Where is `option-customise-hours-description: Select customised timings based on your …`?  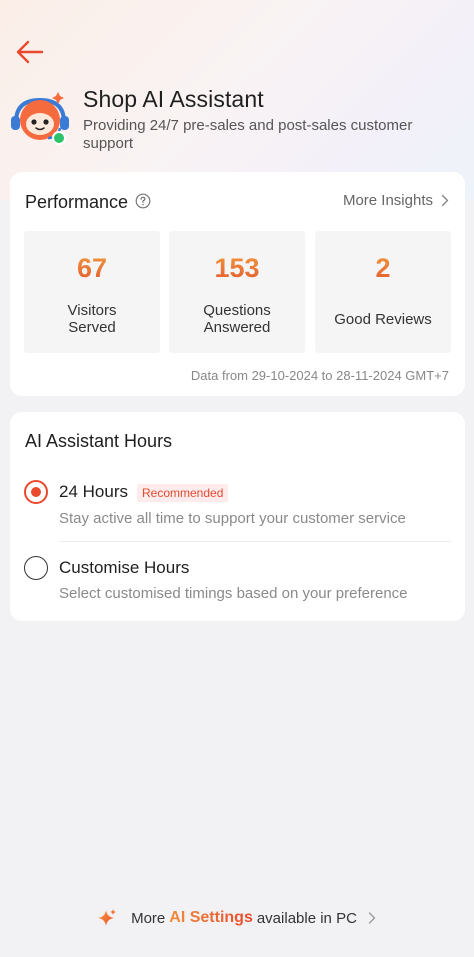
option-customise-hours-description: Select customised timings based on your … is located at coordinates (233, 593).